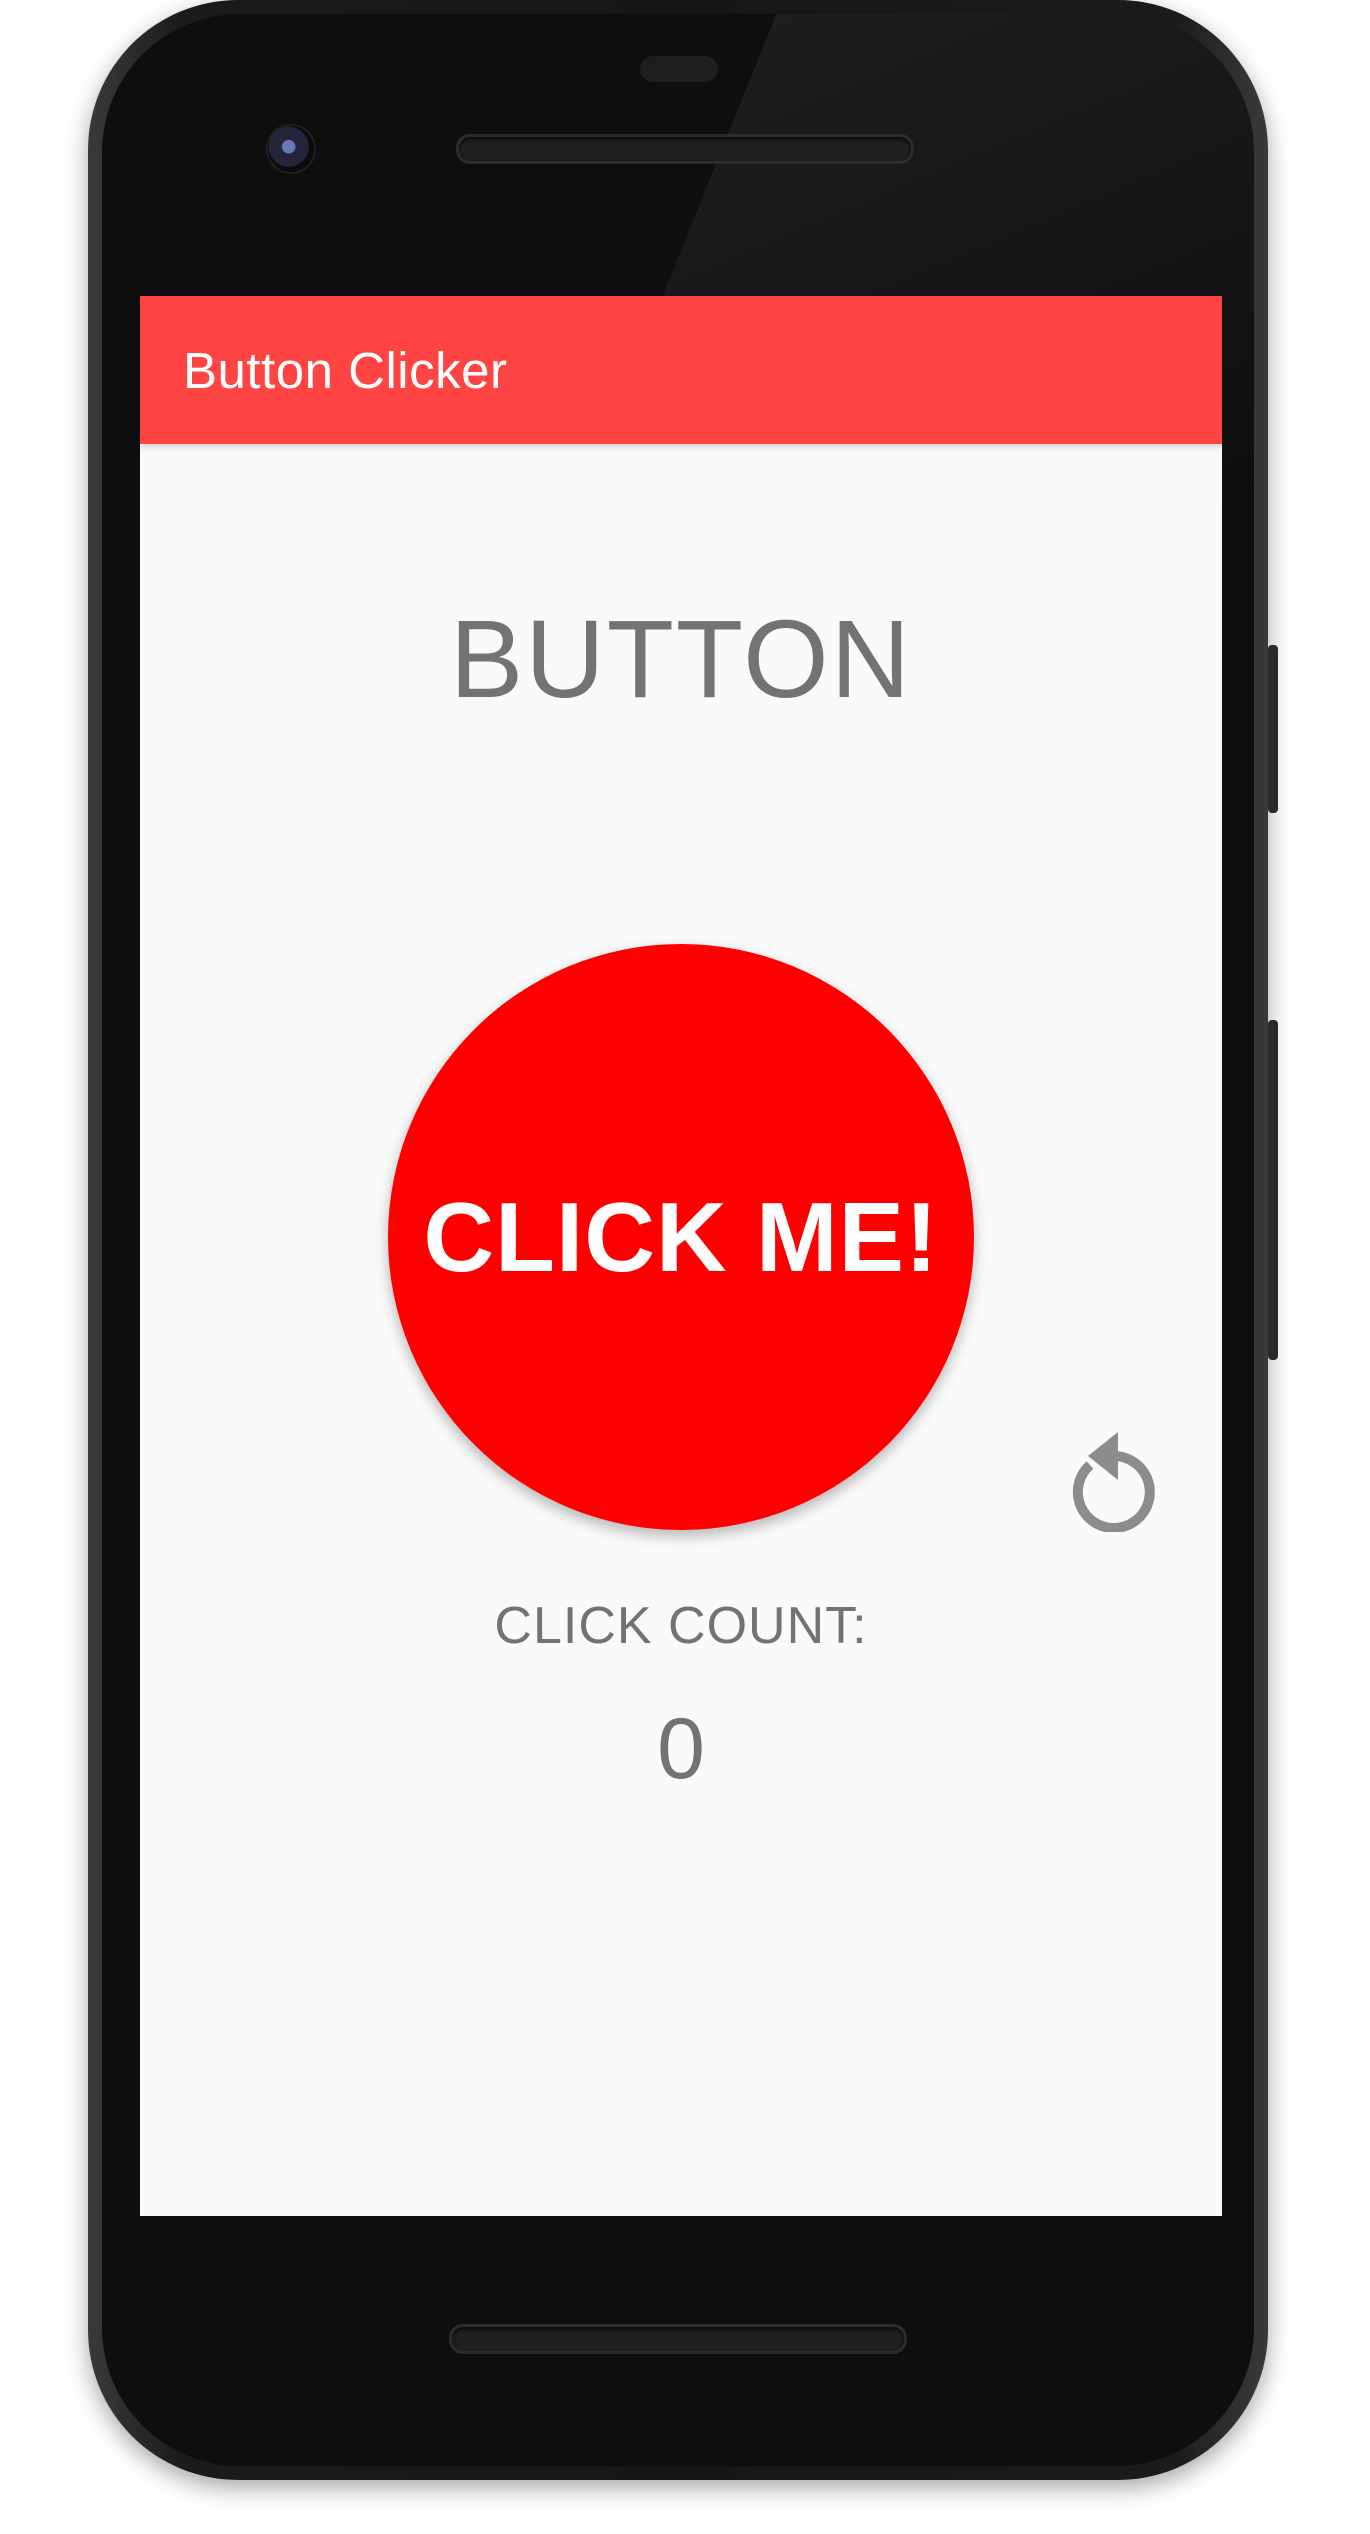 This screenshot has width=1370, height=2534. I want to click on app-title: Button Clicker, so click(345, 370).